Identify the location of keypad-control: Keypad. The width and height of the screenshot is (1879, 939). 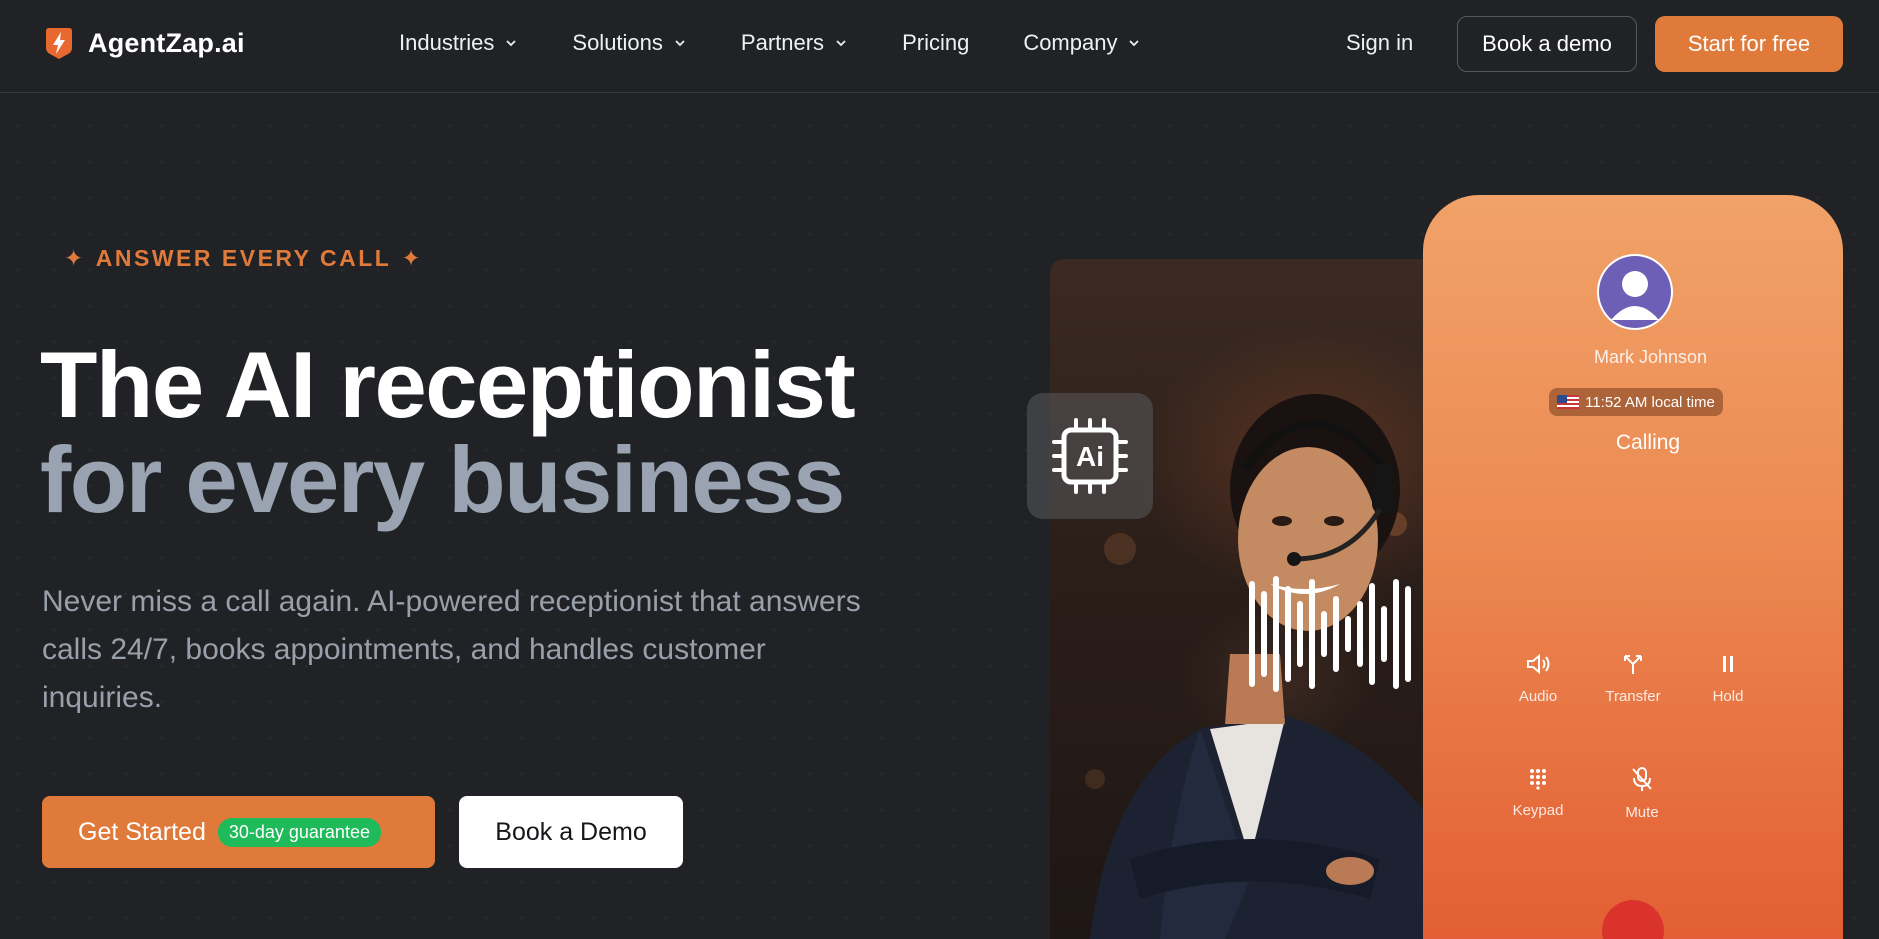
(1538, 792).